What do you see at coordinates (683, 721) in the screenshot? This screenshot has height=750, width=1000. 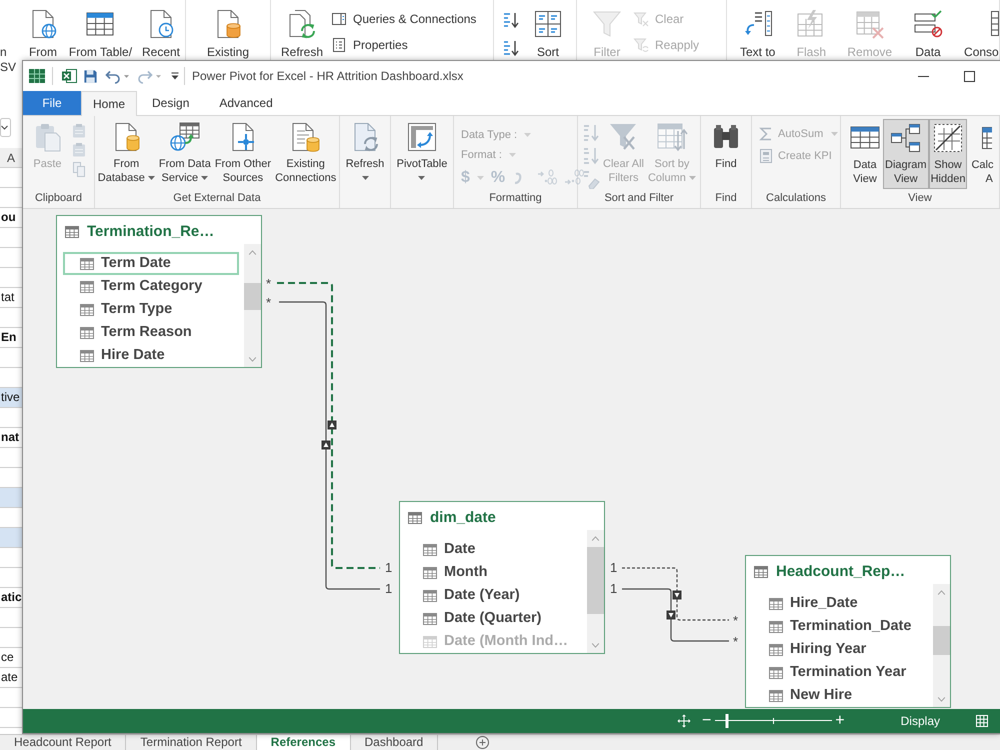 I see `fit-screen-icon` at bounding box center [683, 721].